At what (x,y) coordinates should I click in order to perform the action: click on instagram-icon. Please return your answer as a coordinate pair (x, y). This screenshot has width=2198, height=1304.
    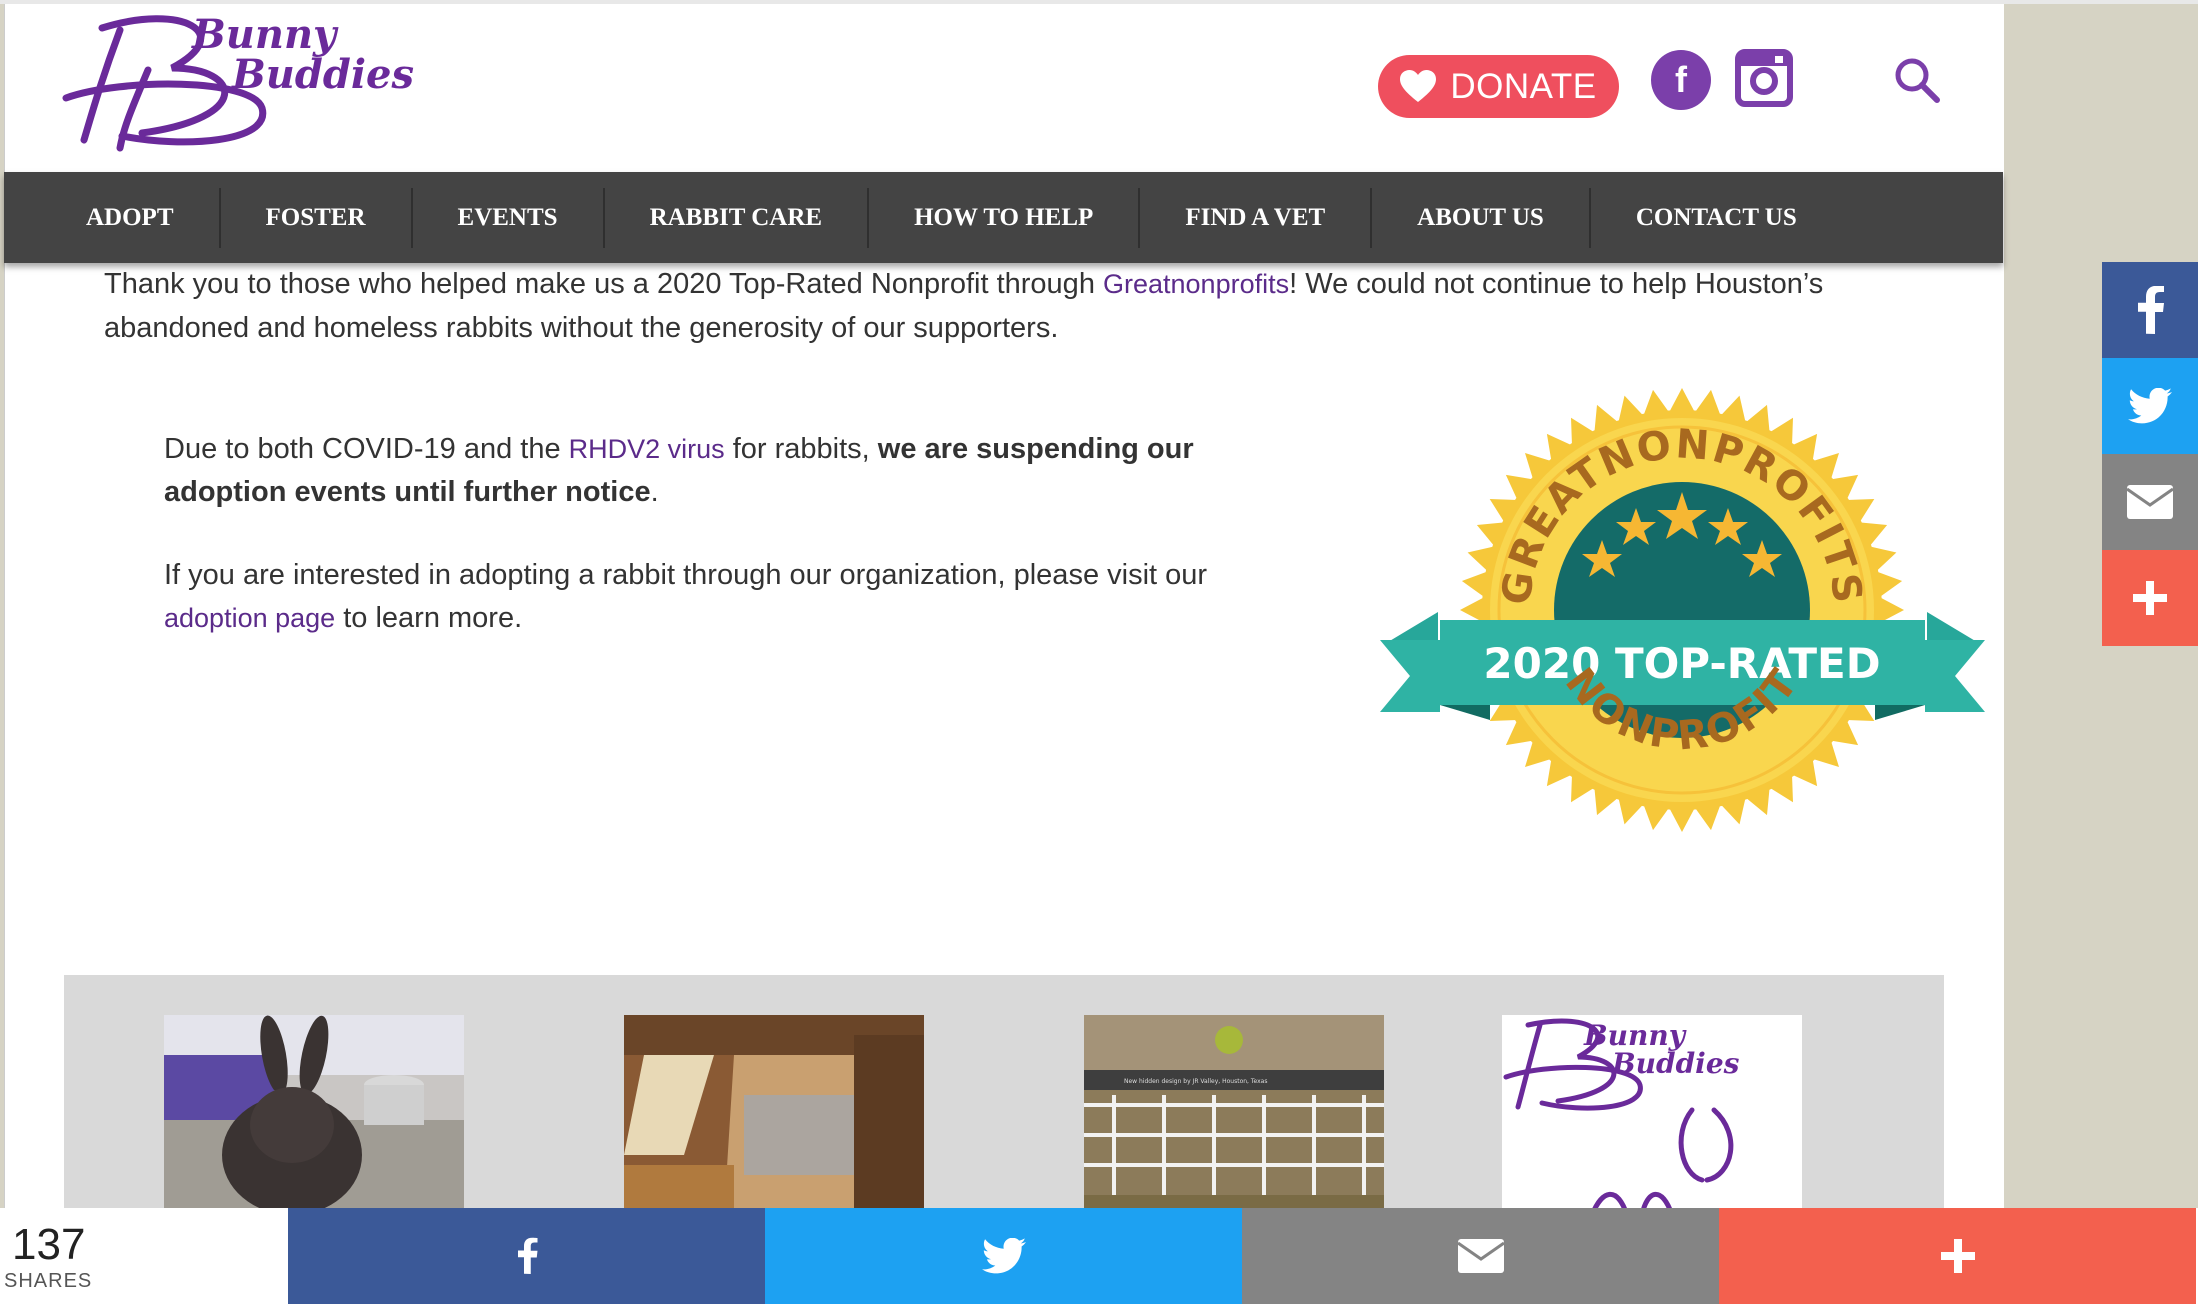
    Looking at the image, I should click on (1764, 78).